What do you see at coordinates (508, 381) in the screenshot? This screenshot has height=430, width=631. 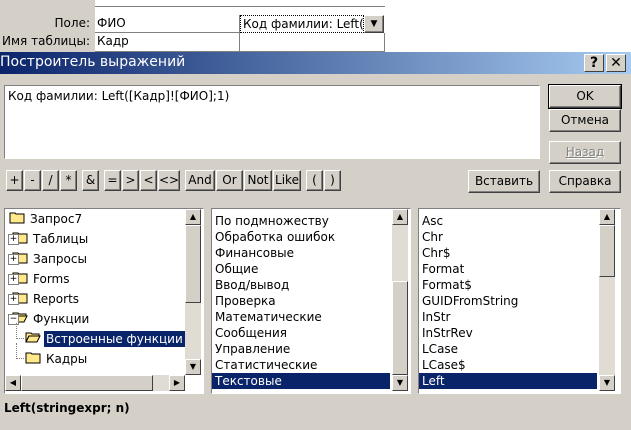 I see `function-item: Left` at bounding box center [508, 381].